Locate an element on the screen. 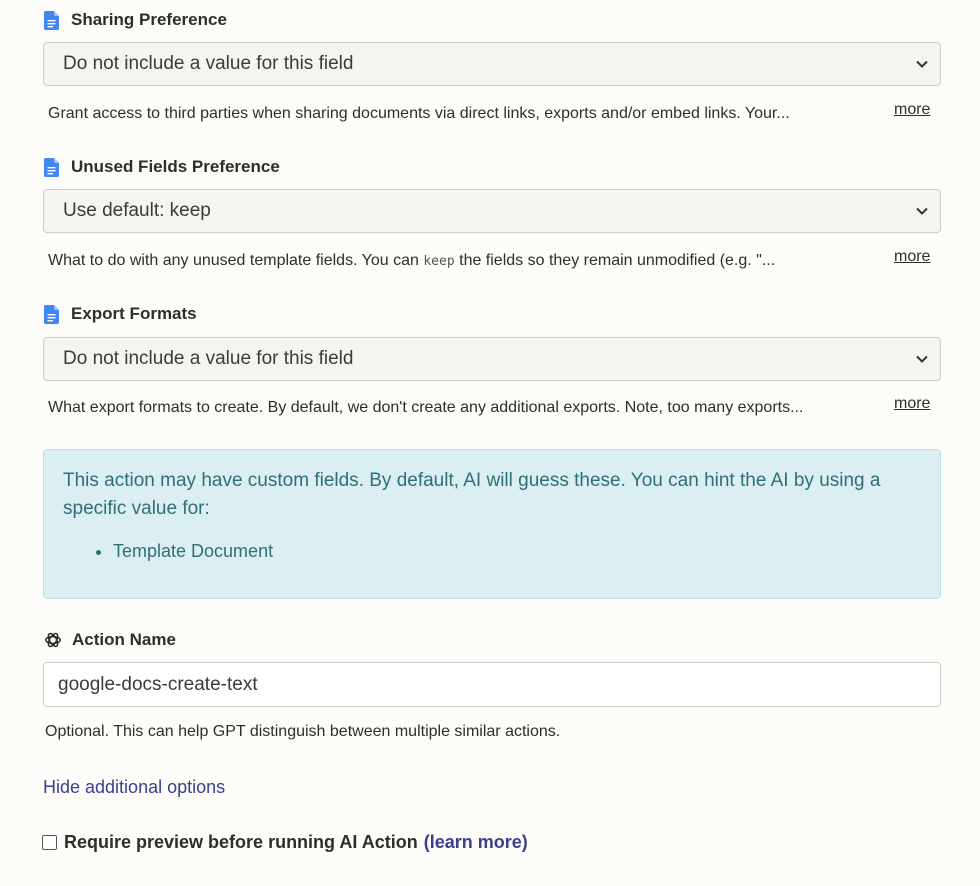  sharing-preference-label: Sharing Preference is located at coordinates (135, 20).